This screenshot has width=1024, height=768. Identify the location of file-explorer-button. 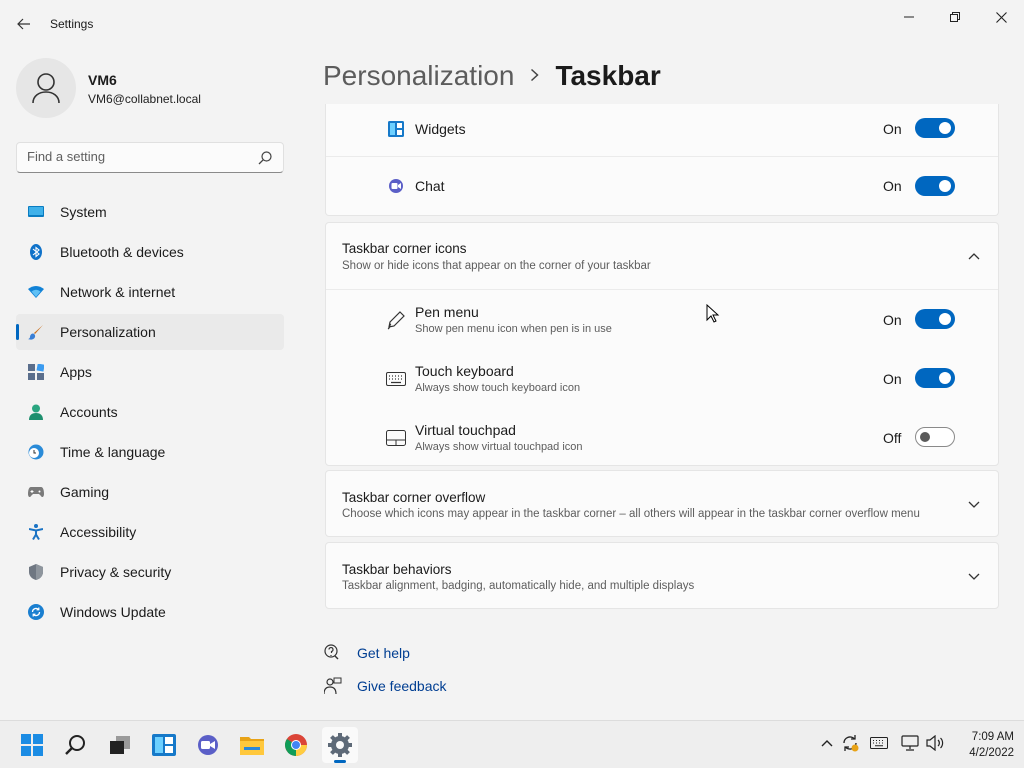
(252, 745).